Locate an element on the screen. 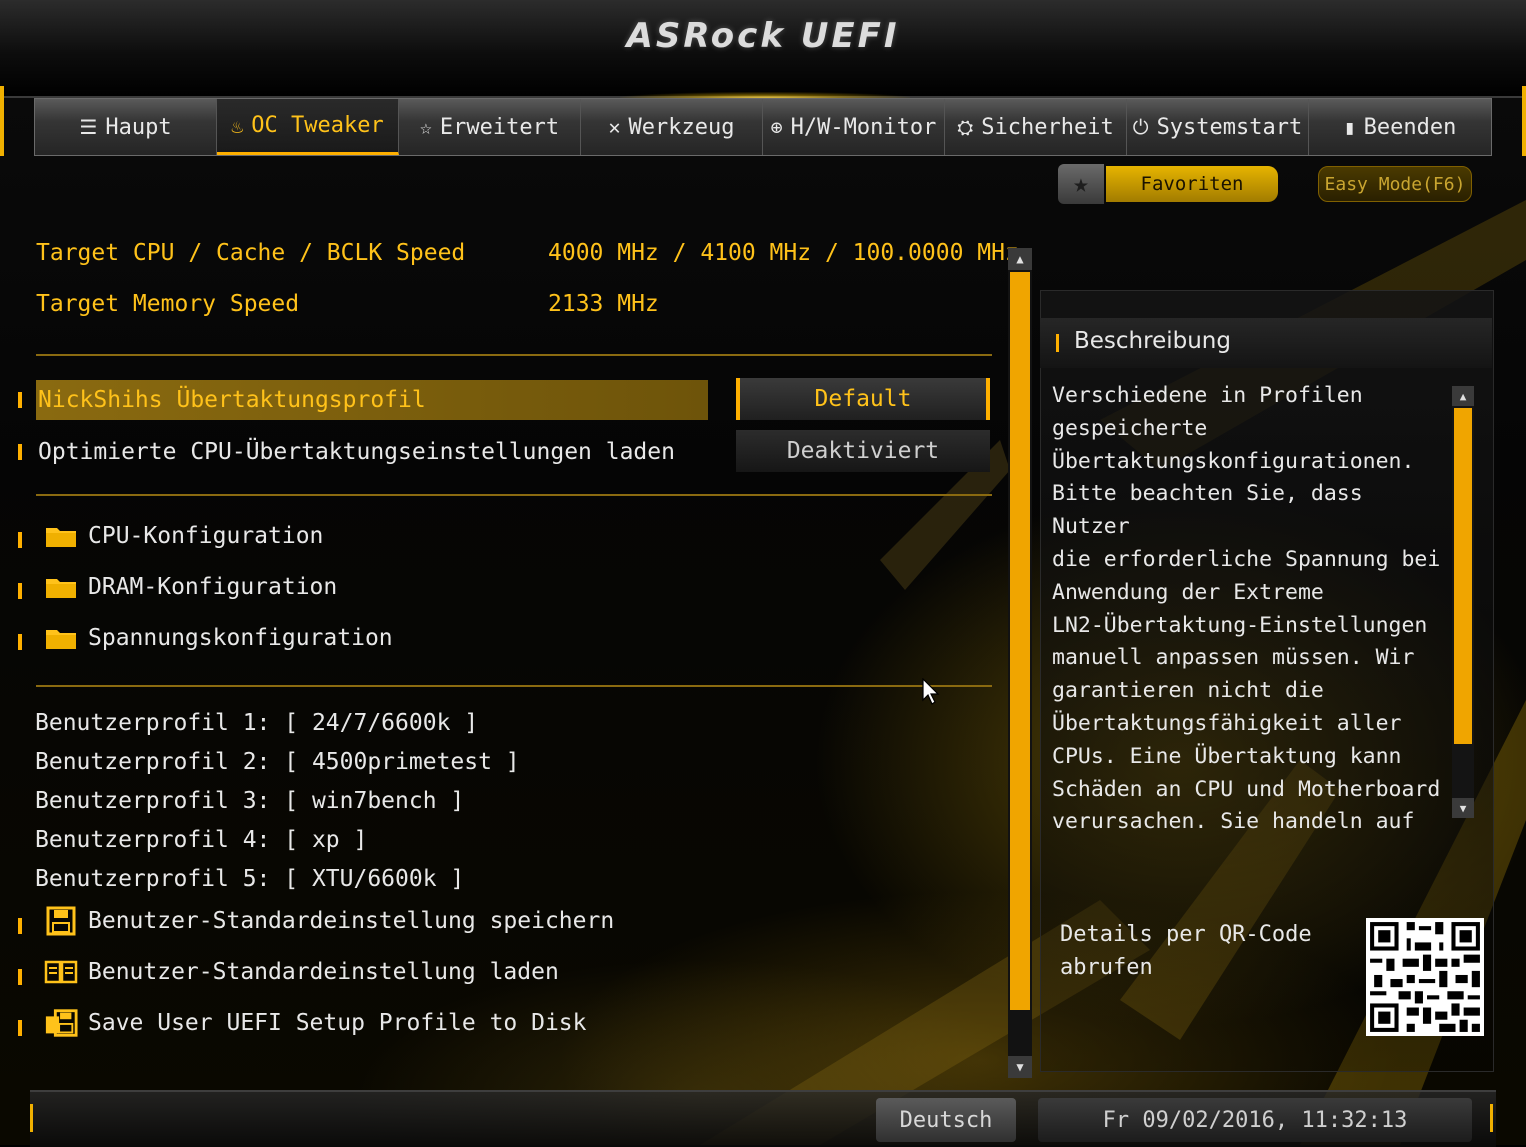 Image resolution: width=1526 pixels, height=1147 pixels. tab-haupt: ☰ Haupt is located at coordinates (126, 127).